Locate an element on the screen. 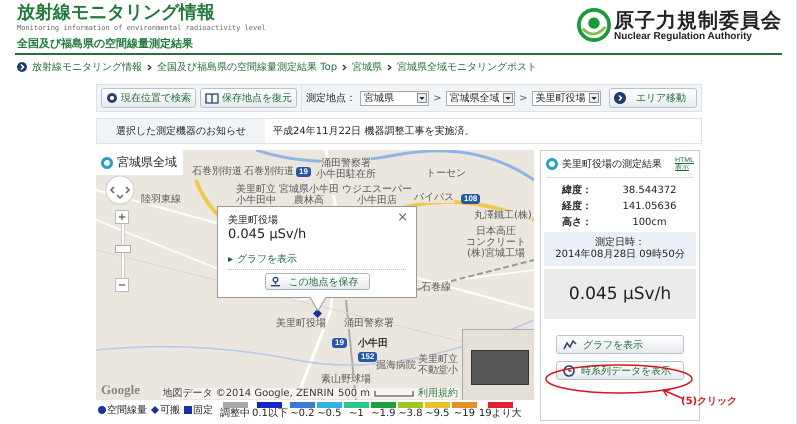 The height and width of the screenshot is (424, 797). map-label: 小牛田駐在所 is located at coordinates (346, 174).